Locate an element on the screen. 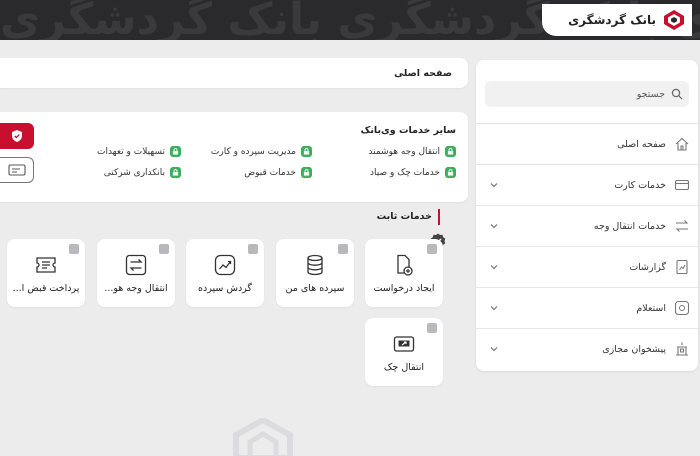 This screenshot has width=700, height=456. security-button is located at coordinates (17, 136).